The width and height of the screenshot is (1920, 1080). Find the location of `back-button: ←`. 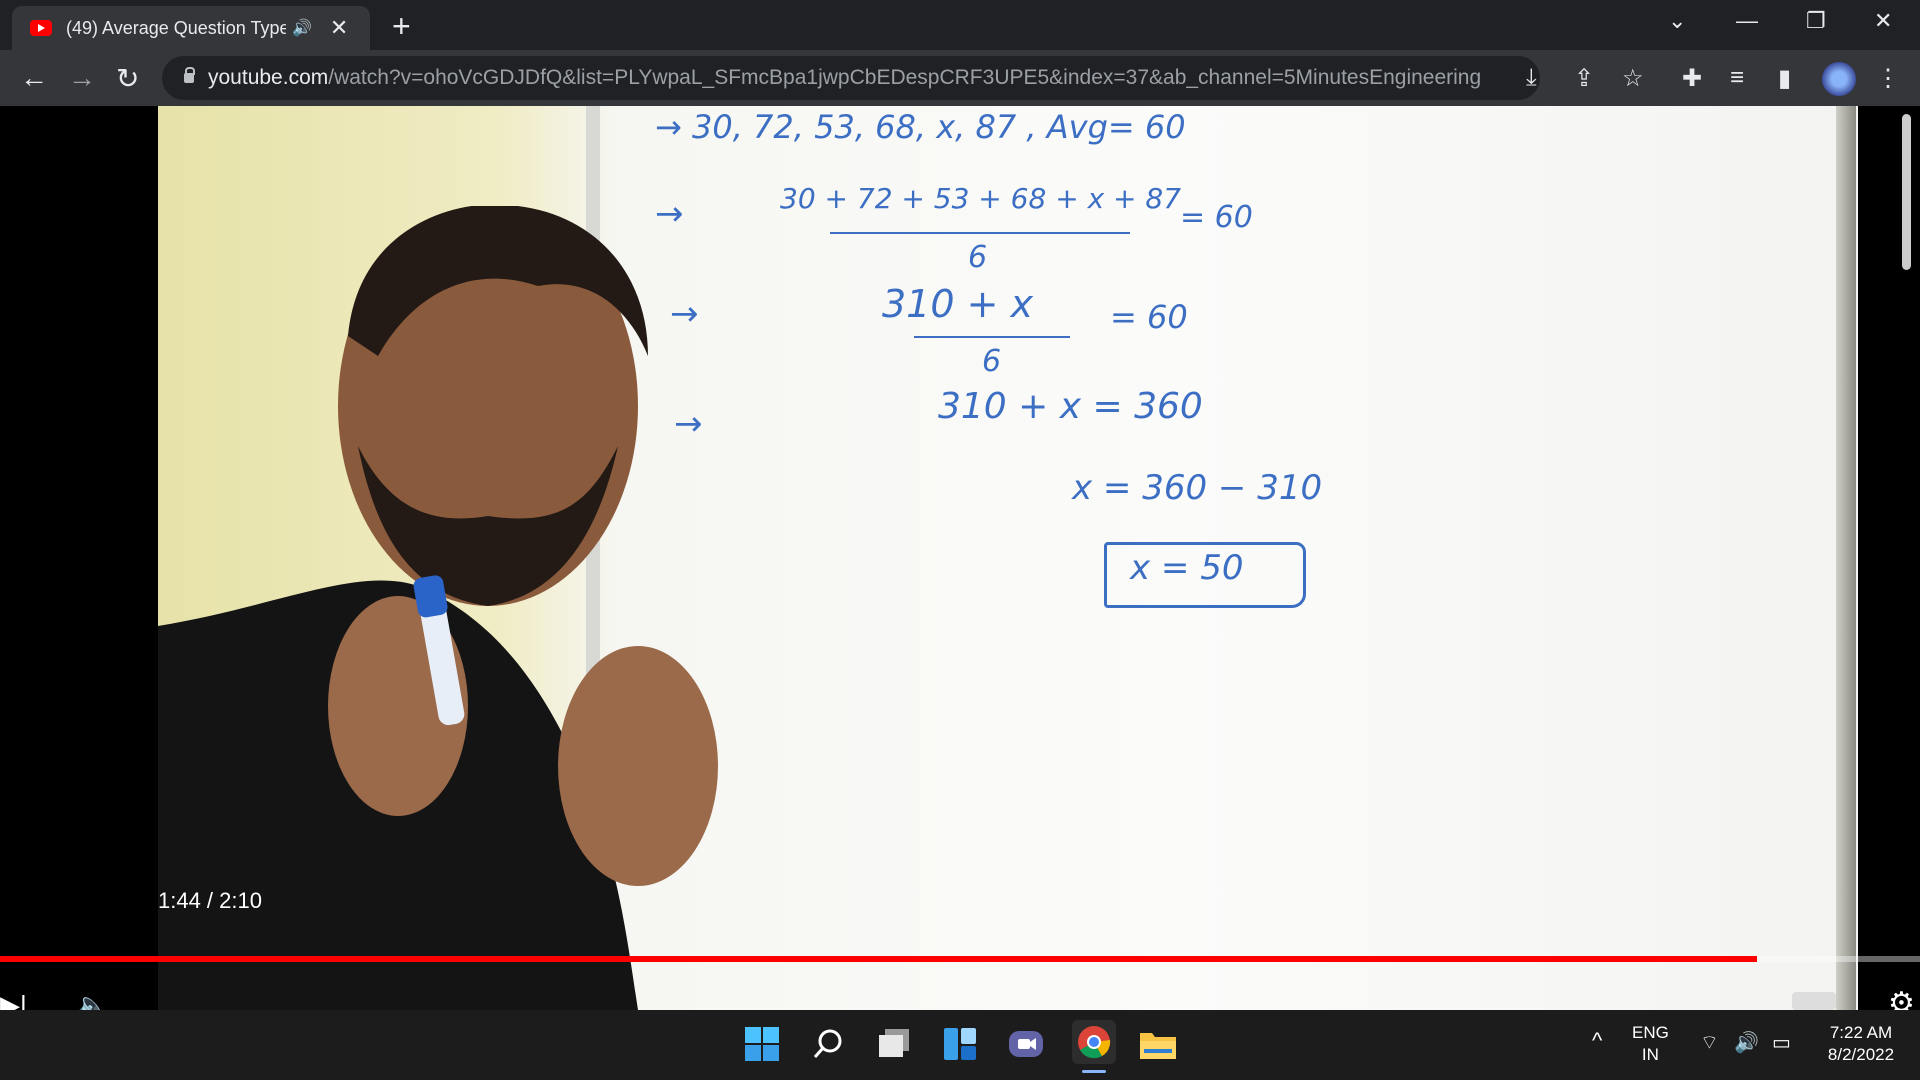

back-button: ← is located at coordinates (34, 78).